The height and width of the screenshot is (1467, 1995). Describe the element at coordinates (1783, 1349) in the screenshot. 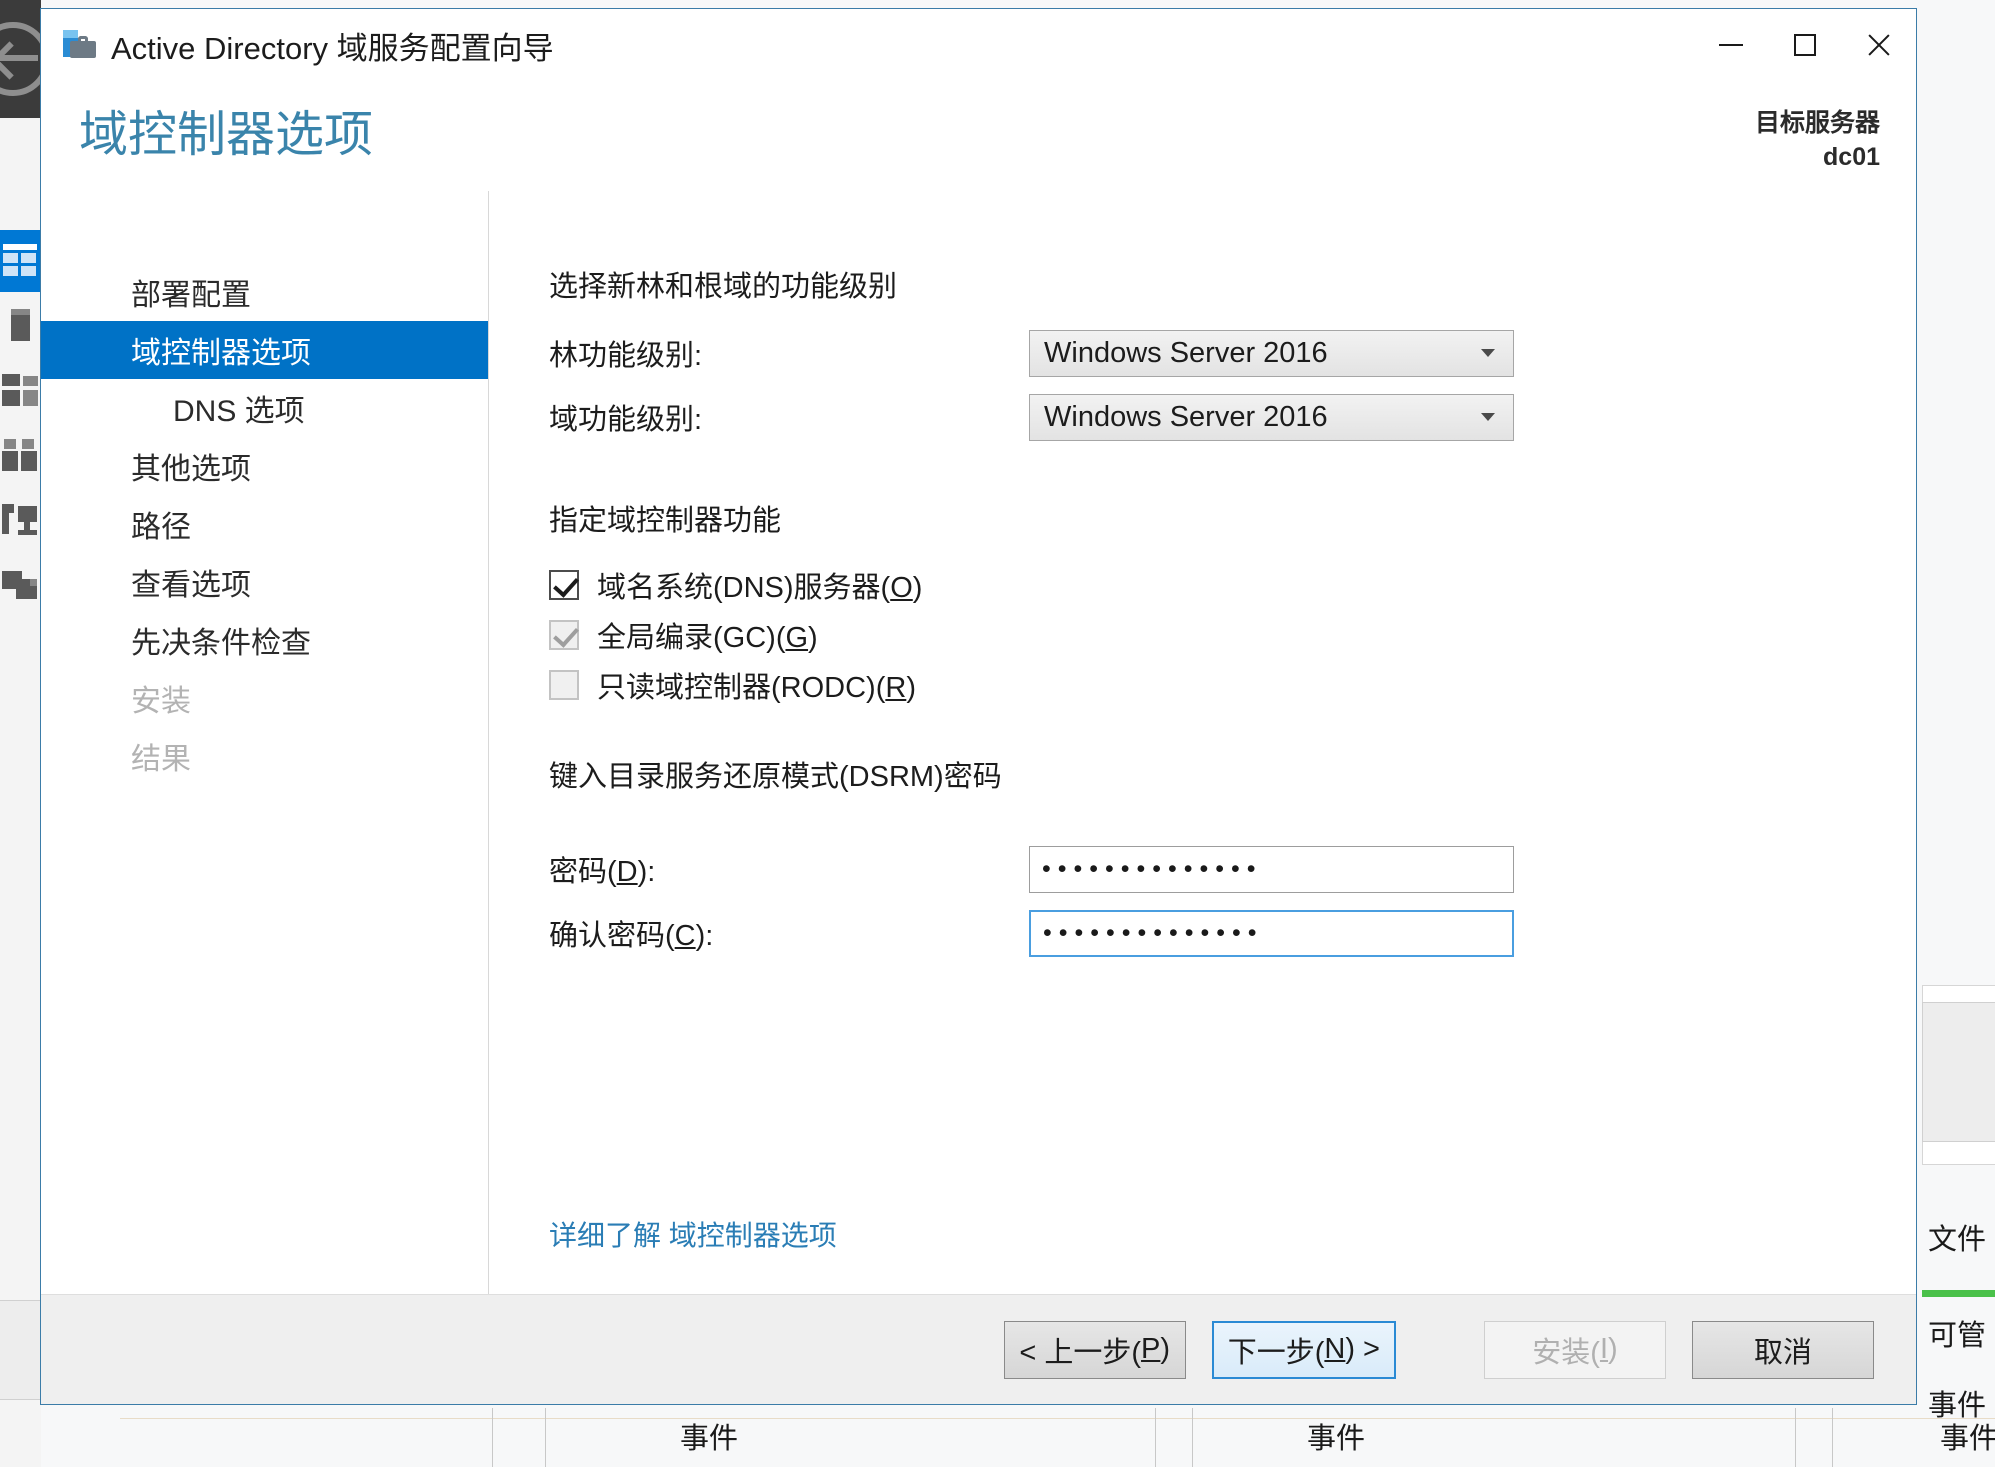

I see `cancel-button: 取消` at that location.